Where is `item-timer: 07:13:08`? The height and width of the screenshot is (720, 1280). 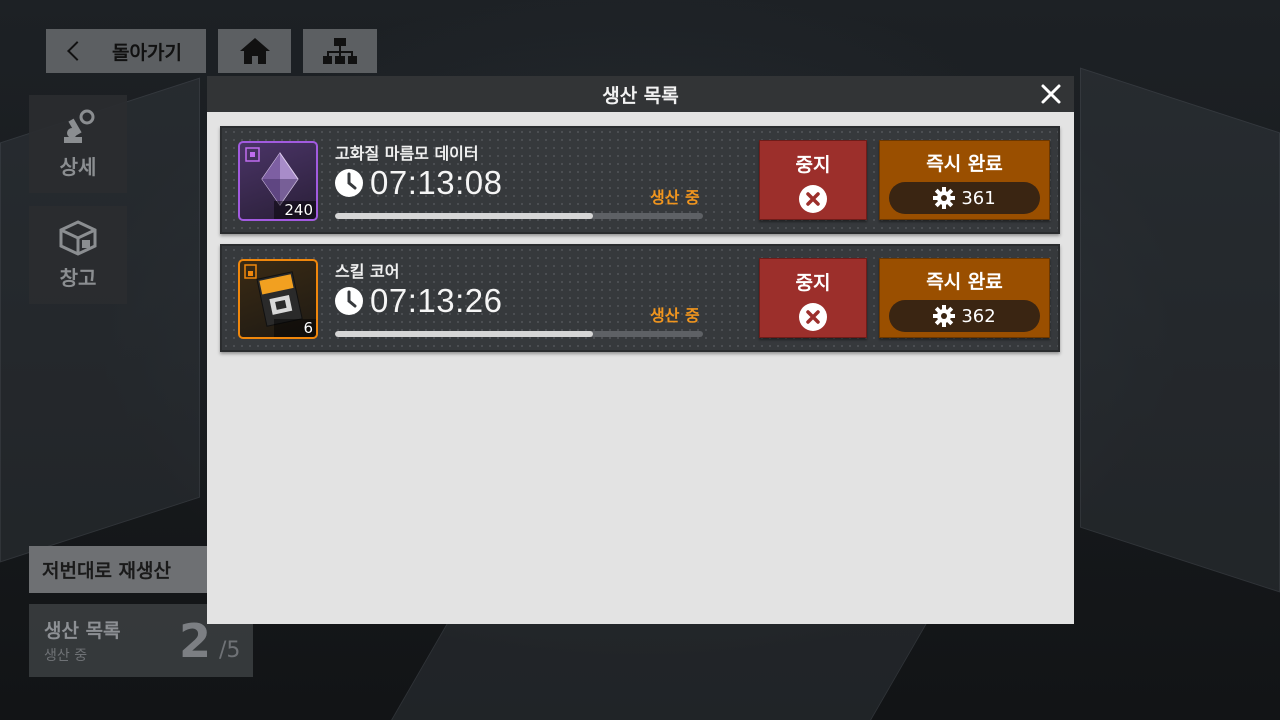 item-timer: 07:13:08 is located at coordinates (436, 182).